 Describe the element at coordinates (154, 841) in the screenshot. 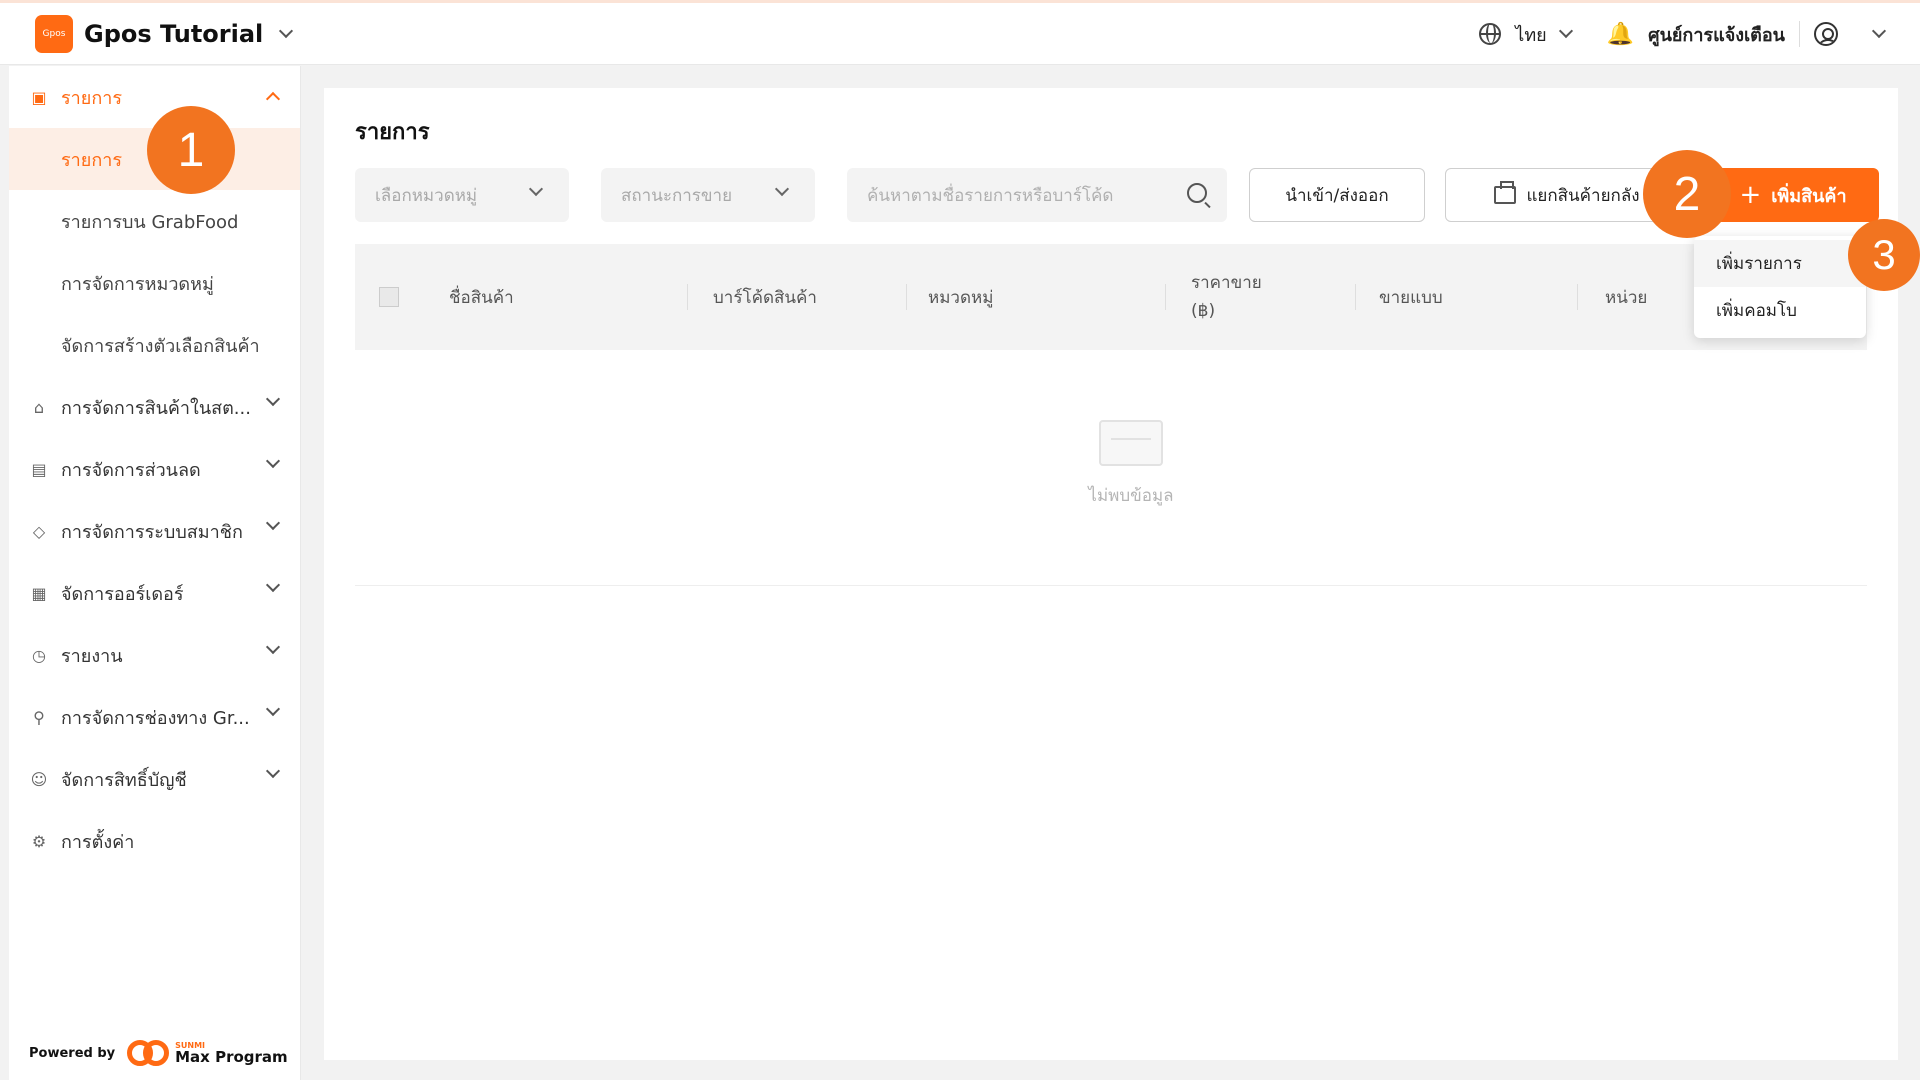

I see `sidebar-group-settings: ⚙ การตั้งค่า` at that location.